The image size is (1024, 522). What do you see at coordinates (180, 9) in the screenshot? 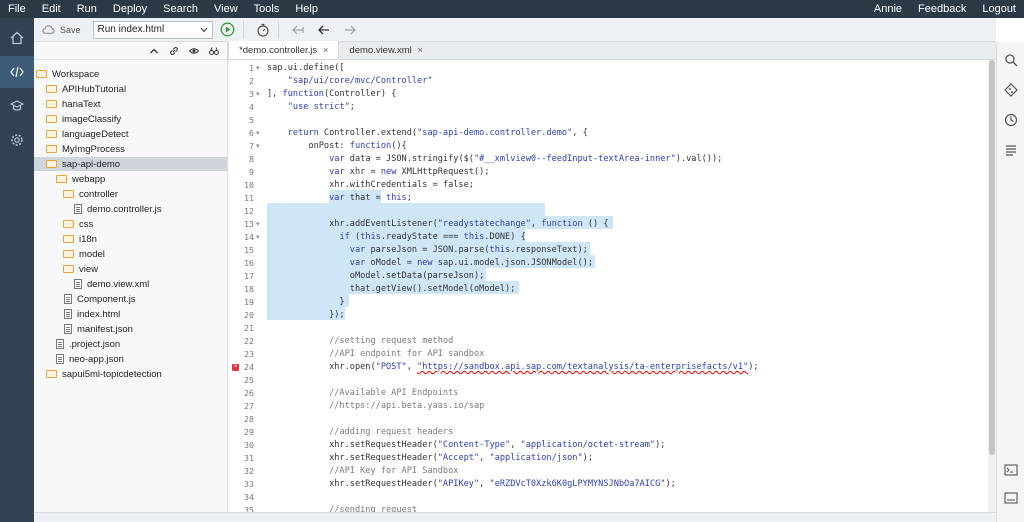
I see `menu-search: Search` at bounding box center [180, 9].